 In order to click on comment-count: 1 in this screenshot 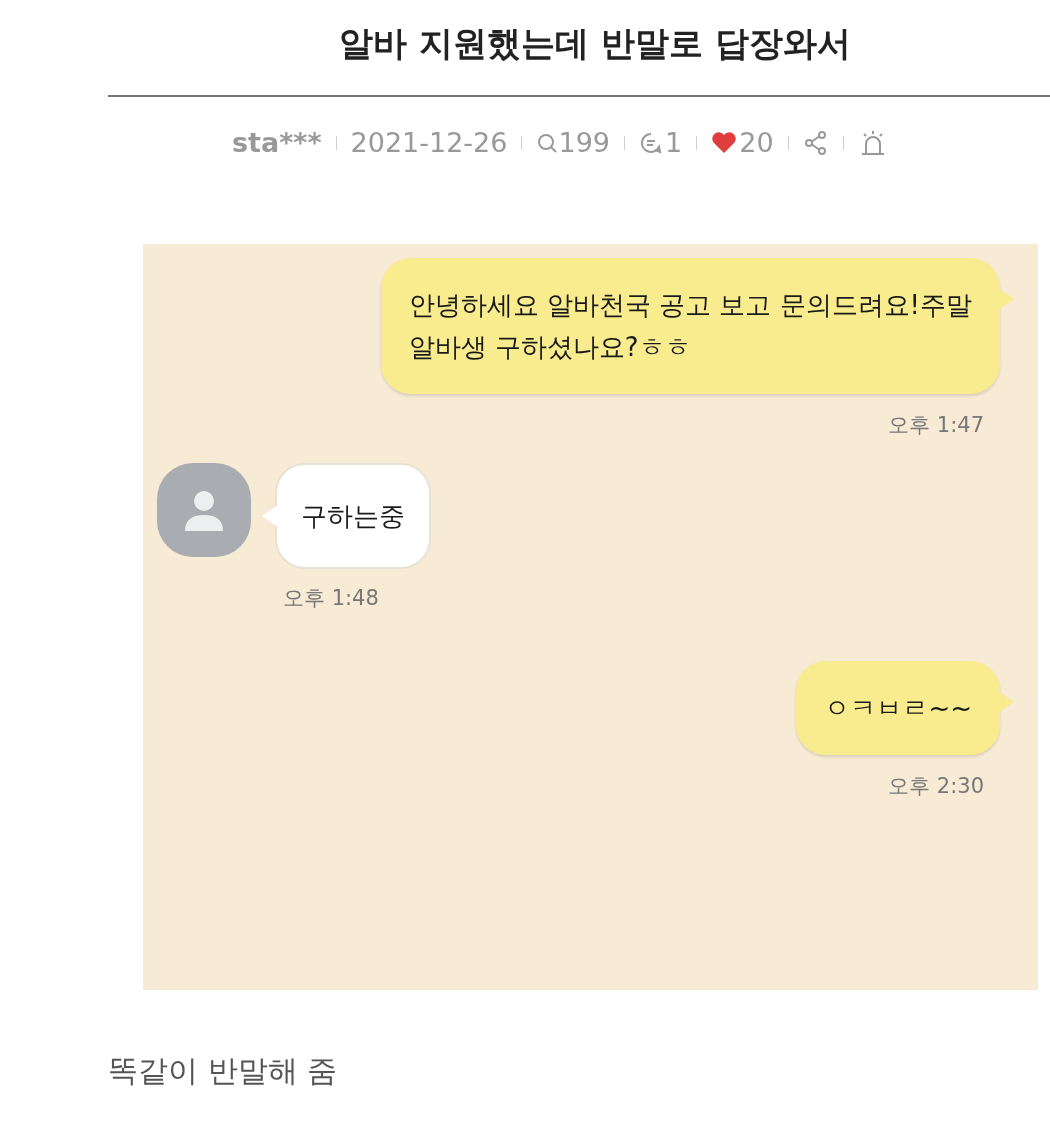, I will do `click(674, 143)`.